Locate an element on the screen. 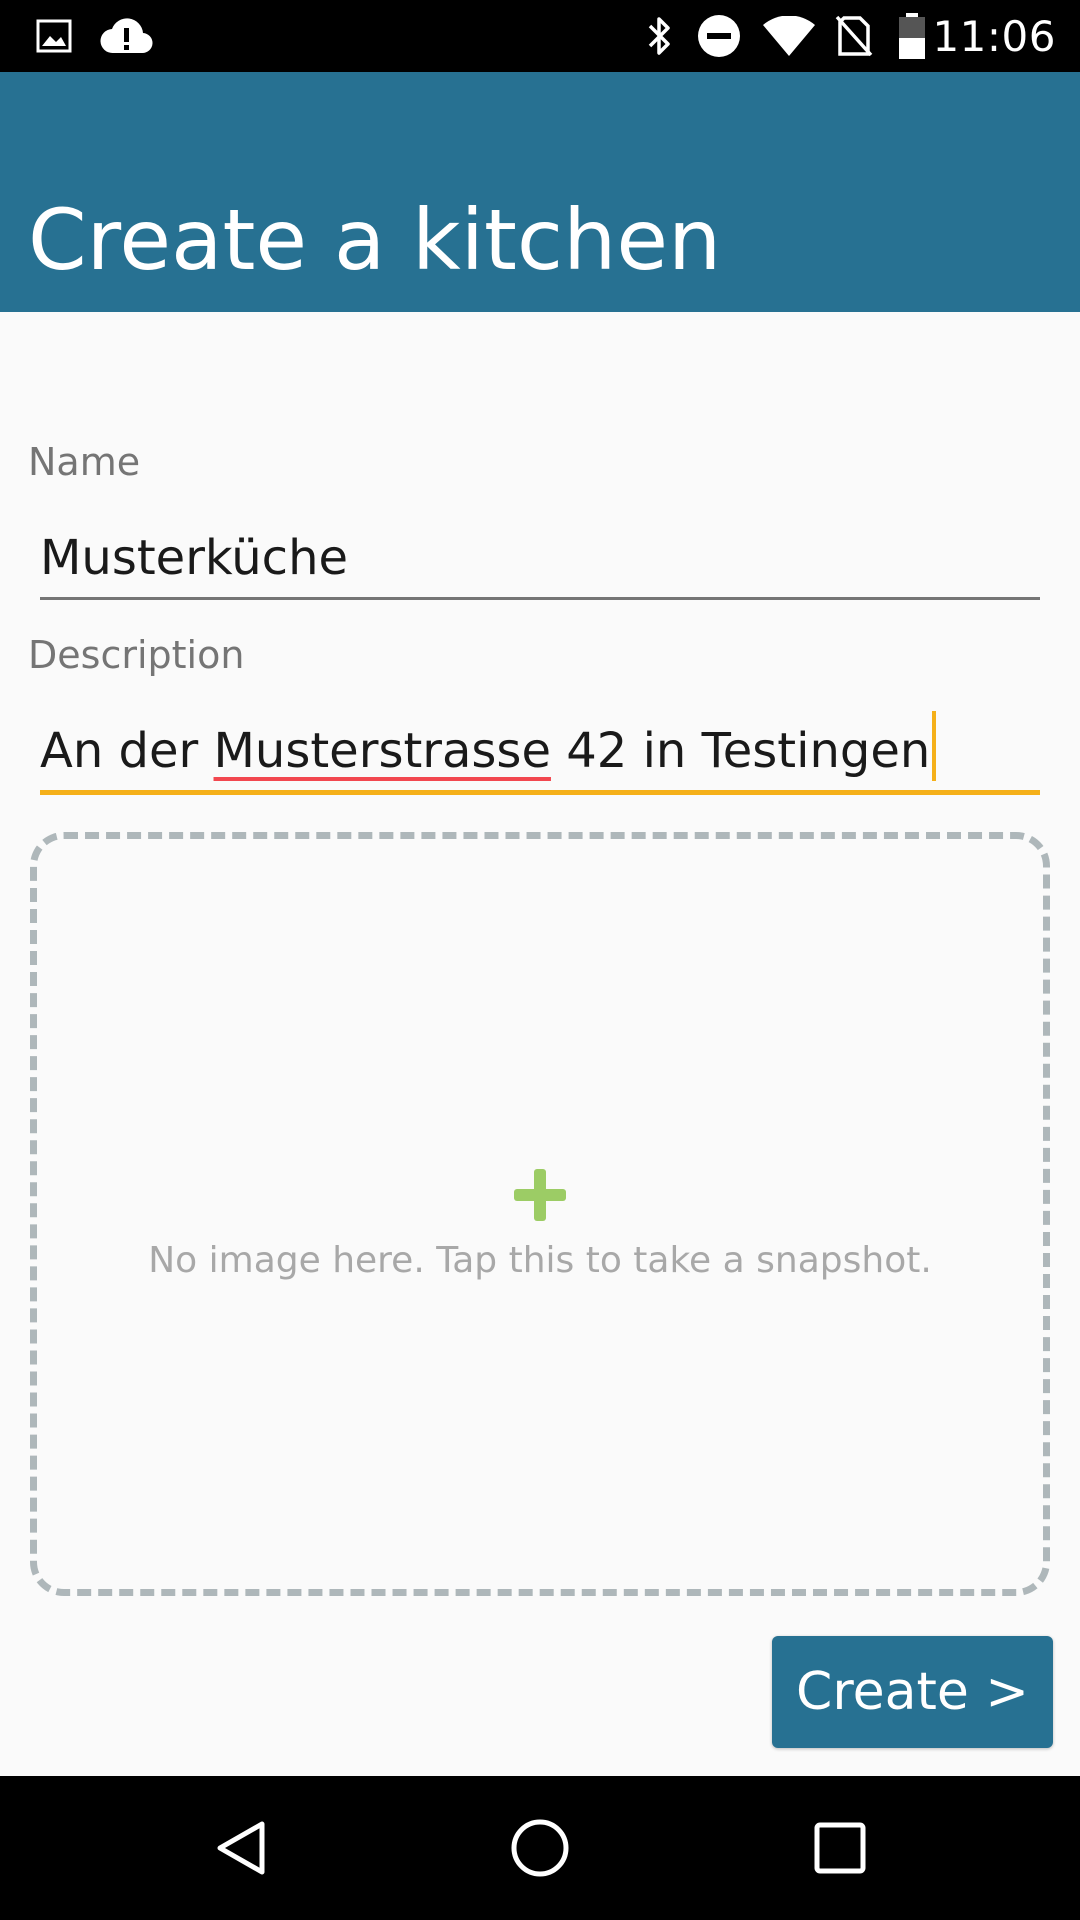 The image size is (1080, 1920). description-text-prefix: An der is located at coordinates (127, 751).